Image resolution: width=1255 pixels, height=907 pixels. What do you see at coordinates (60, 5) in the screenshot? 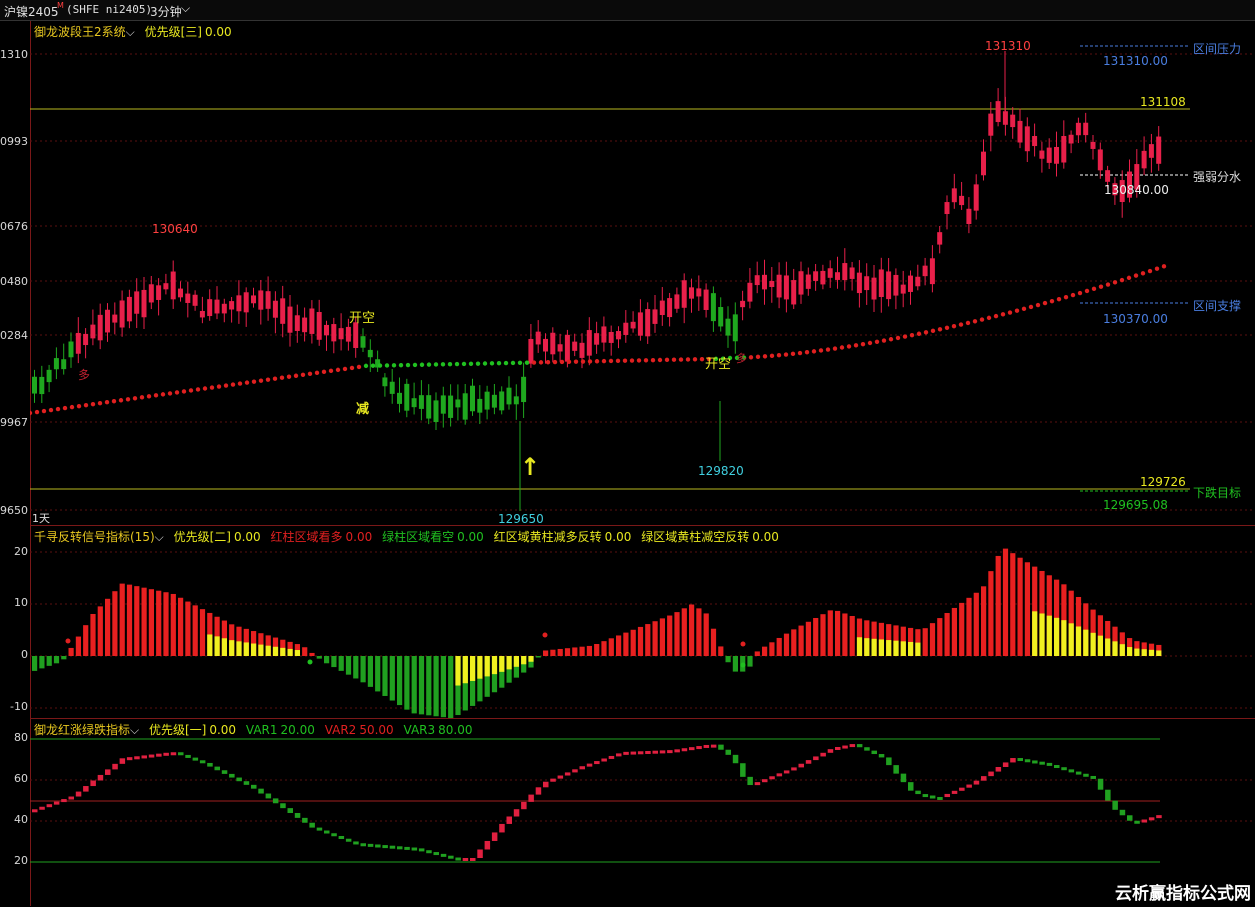
I see `symbol-marker: M` at bounding box center [60, 5].